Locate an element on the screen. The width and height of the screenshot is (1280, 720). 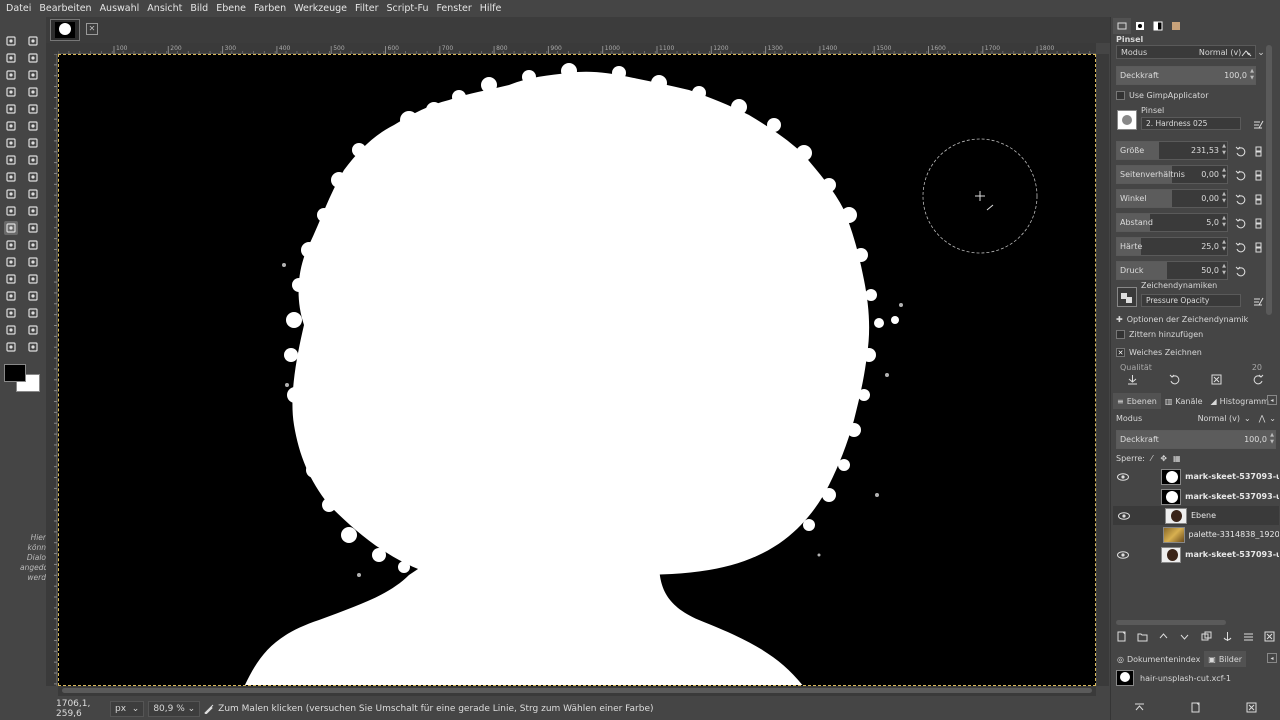
perspective-clone-tool-icon is located at coordinates (33, 279).